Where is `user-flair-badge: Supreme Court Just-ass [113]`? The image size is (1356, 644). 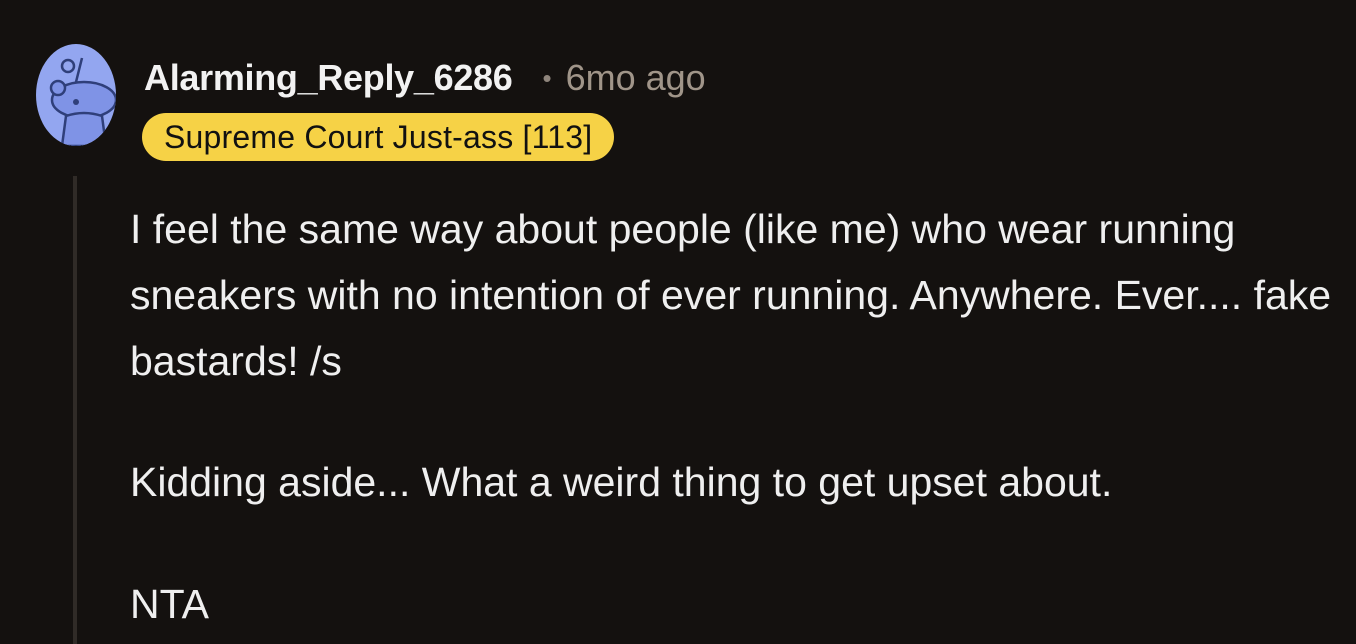
user-flair-badge: Supreme Court Just-ass [113] is located at coordinates (378, 137).